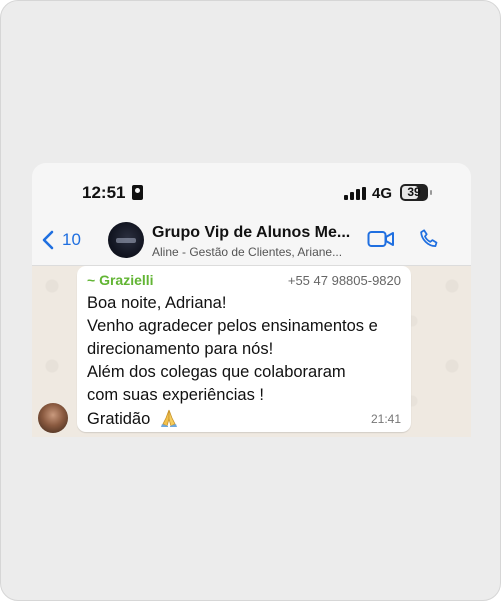 The height and width of the screenshot is (601, 501). Describe the element at coordinates (180, 349) in the screenshot. I see `message-line: direcionamento para nós!` at that location.